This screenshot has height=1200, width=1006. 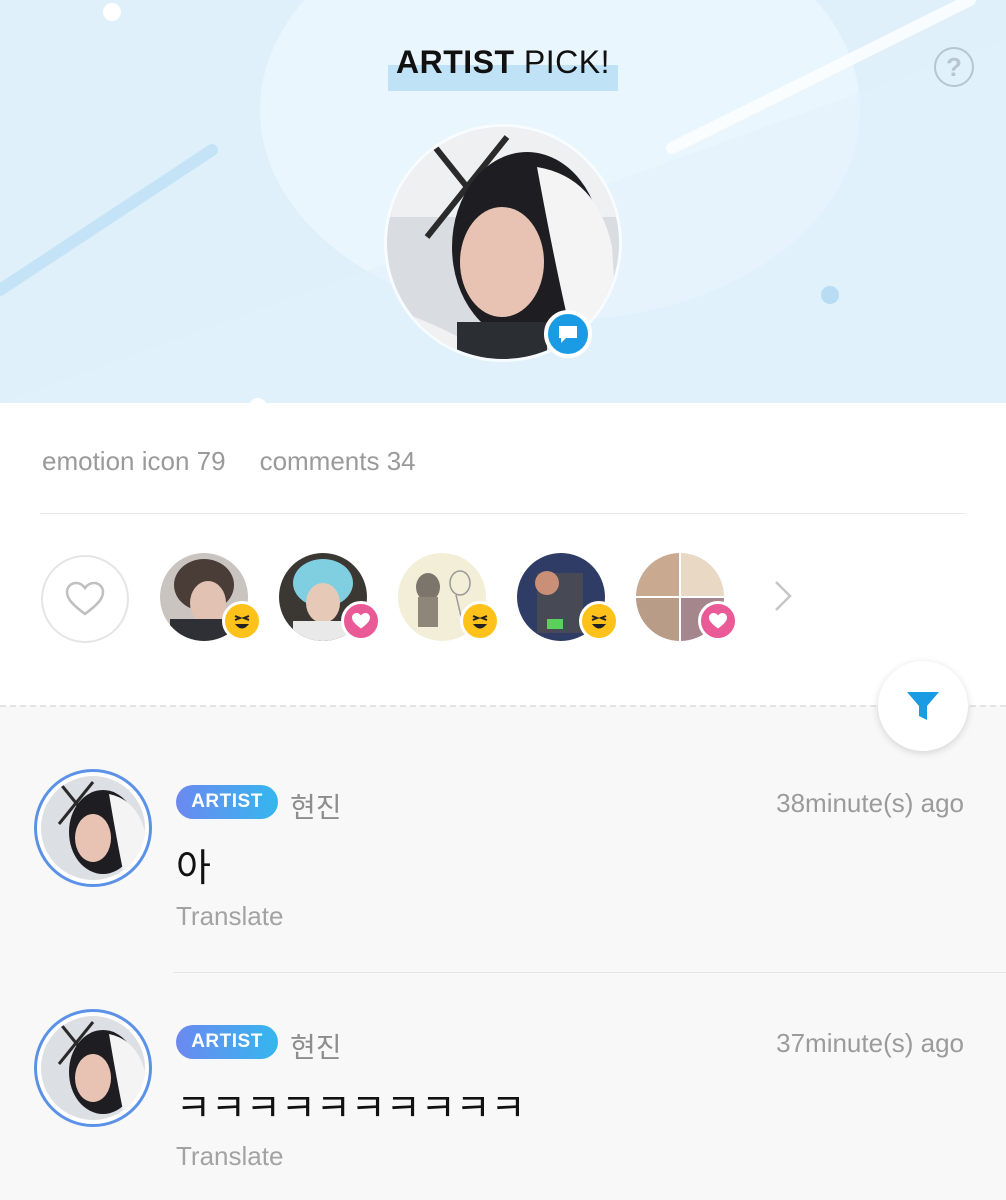 I want to click on chevron-right-icon, so click(x=783, y=596).